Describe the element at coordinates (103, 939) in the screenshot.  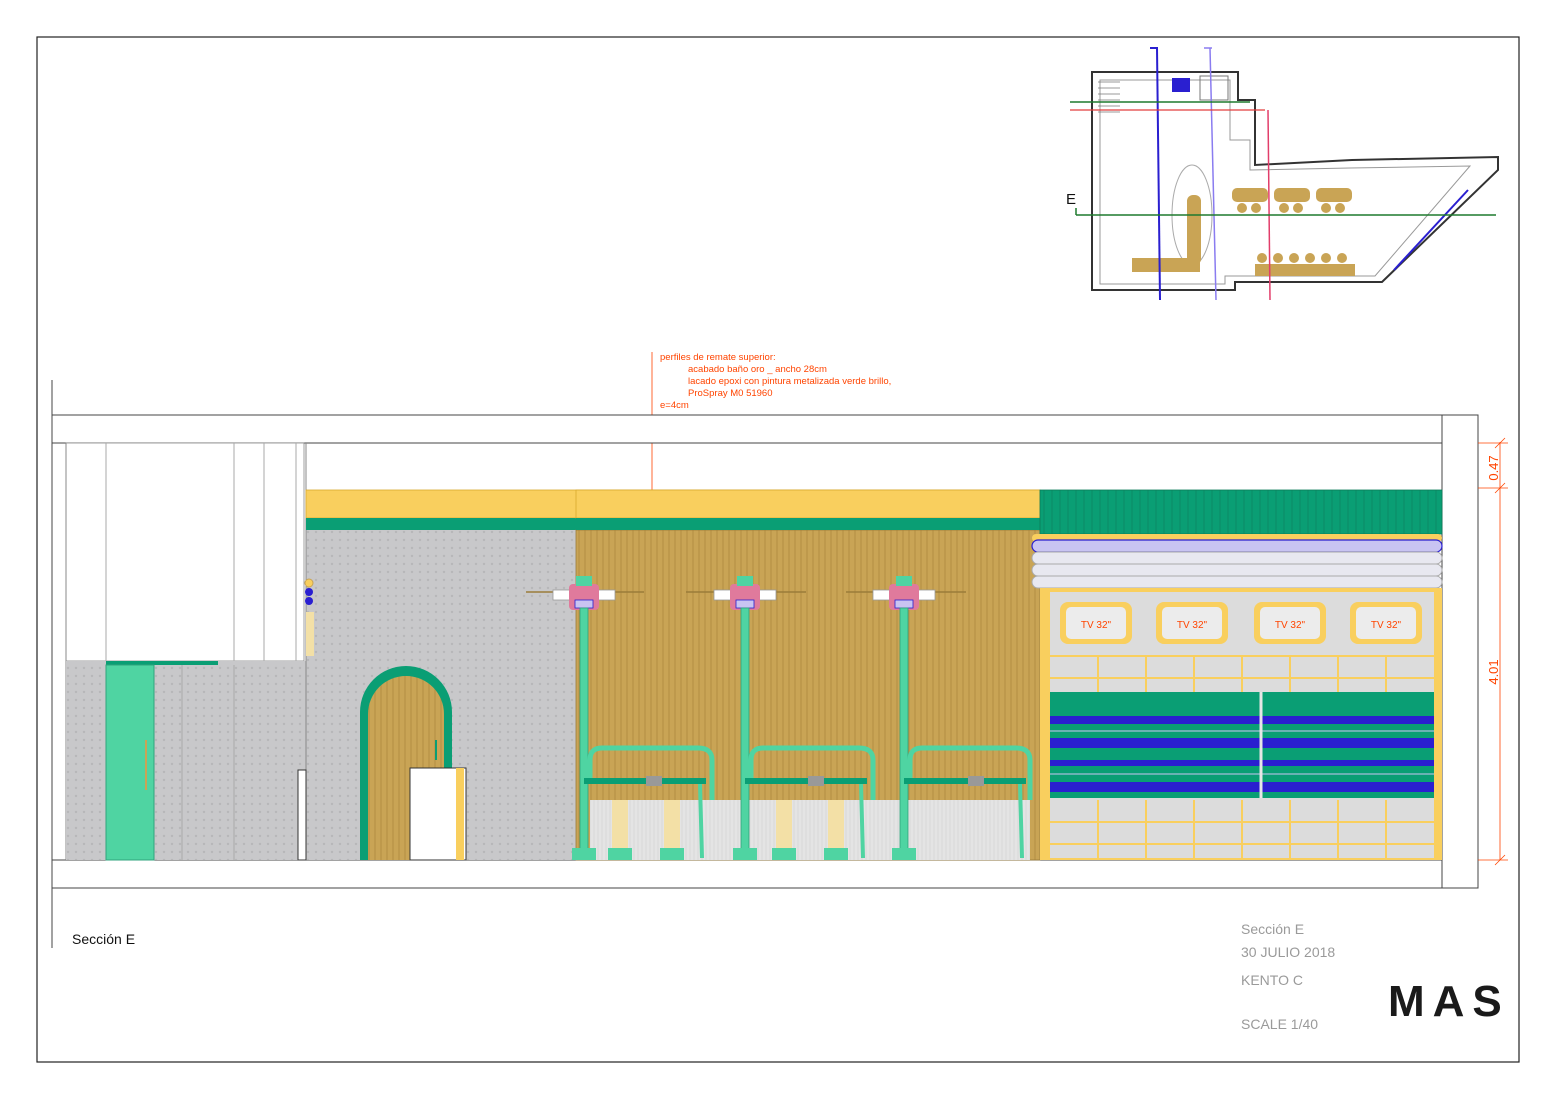
I see `section-label: Sección E` at that location.